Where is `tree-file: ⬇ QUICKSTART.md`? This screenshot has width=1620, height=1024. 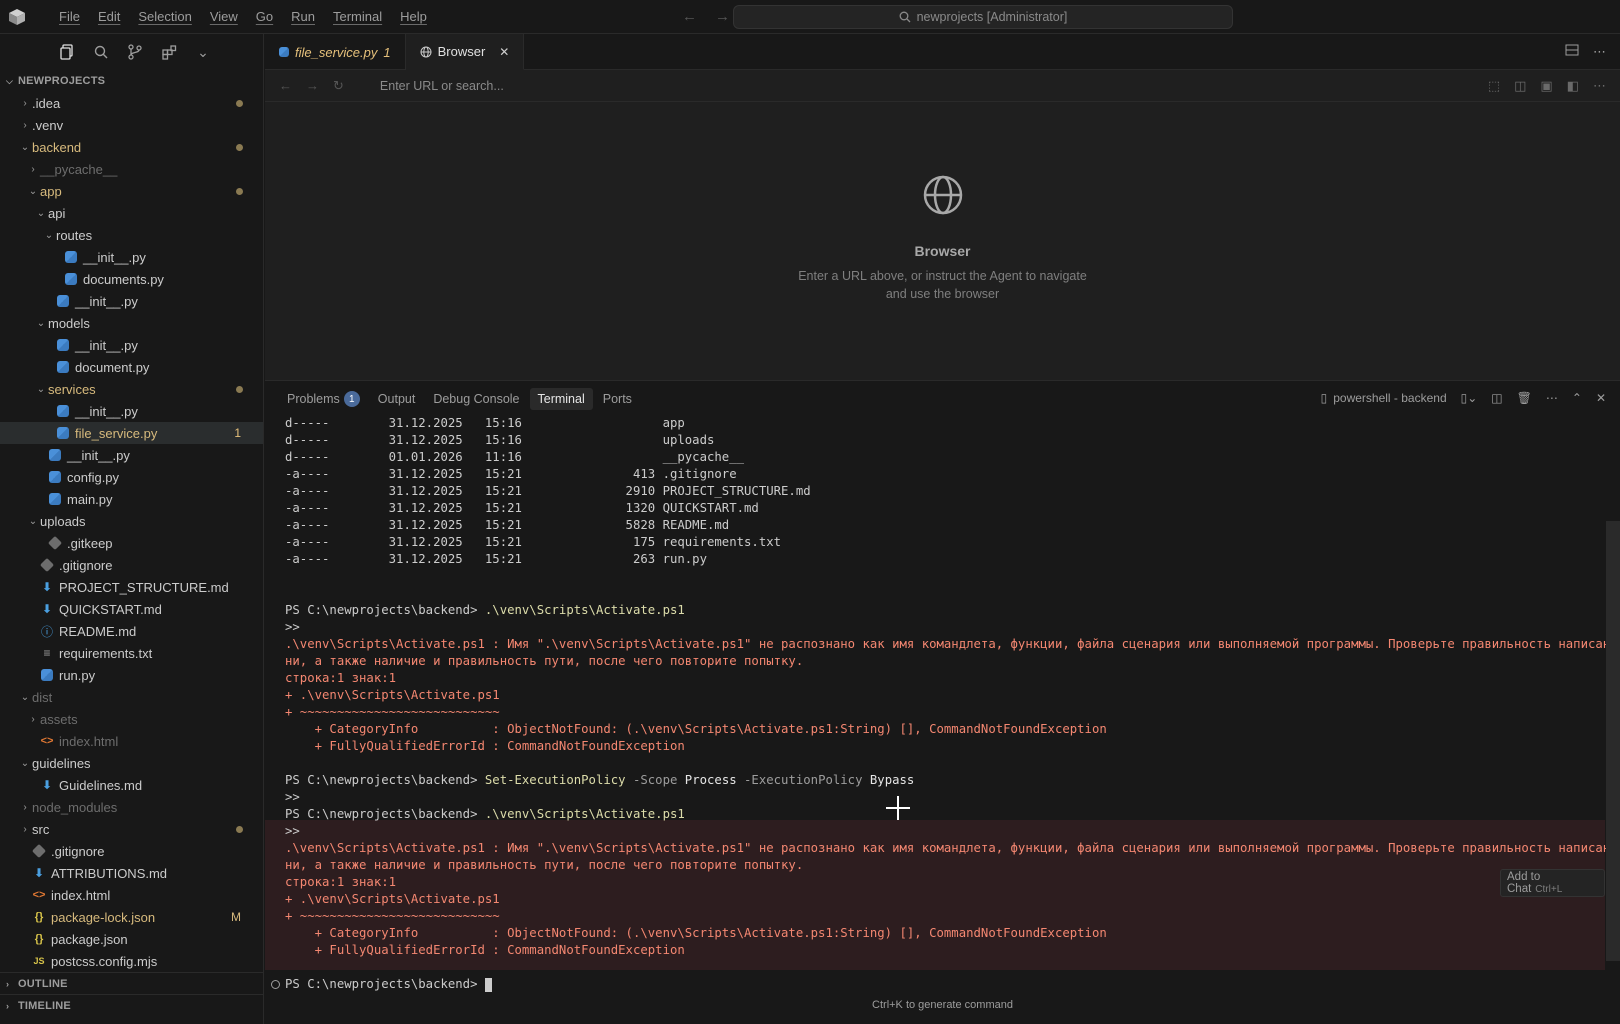 tree-file: ⬇ QUICKSTART.md is located at coordinates (131, 609).